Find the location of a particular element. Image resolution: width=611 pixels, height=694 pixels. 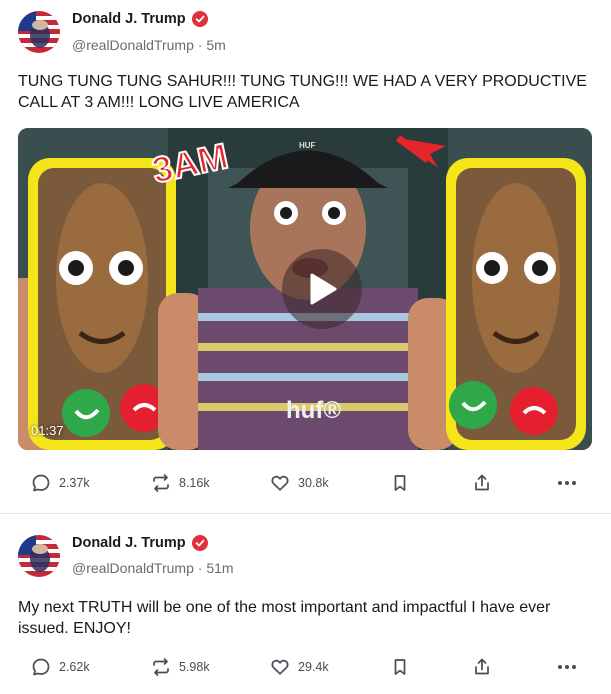

reply-count: 2.62k is located at coordinates (74, 667).